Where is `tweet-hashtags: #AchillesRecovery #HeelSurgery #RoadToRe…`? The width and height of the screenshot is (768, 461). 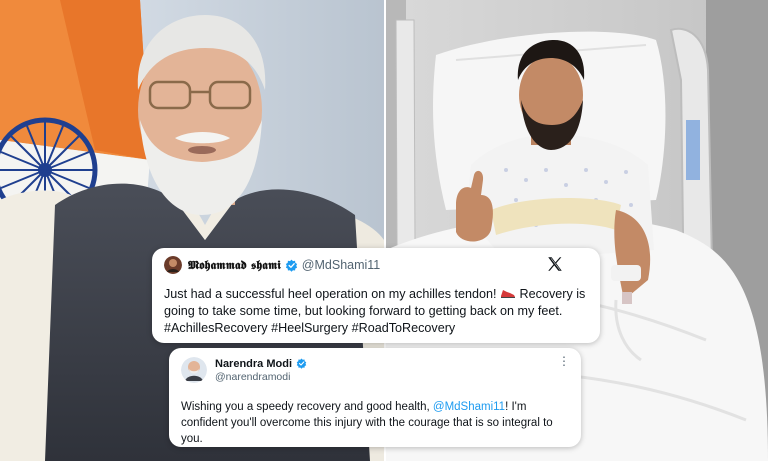 tweet-hashtags: #AchillesRecovery #HeelSurgery #RoadToRe… is located at coordinates (309, 328).